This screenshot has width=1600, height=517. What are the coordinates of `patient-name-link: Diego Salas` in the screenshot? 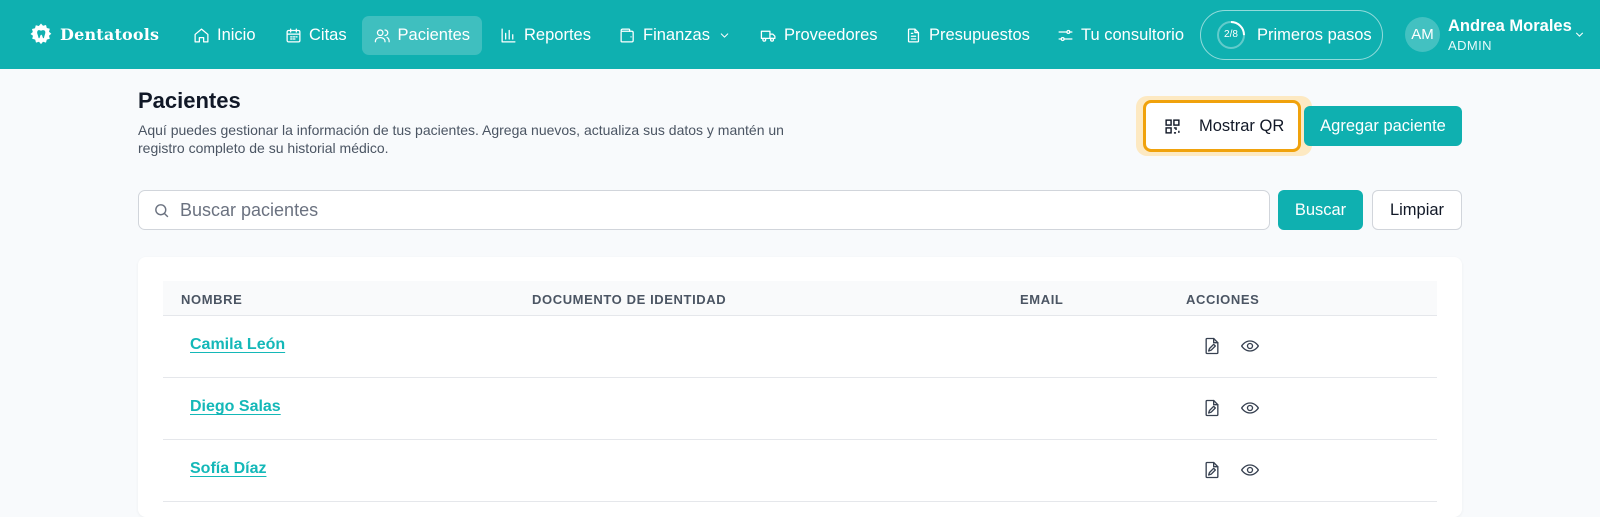 It's located at (235, 407).